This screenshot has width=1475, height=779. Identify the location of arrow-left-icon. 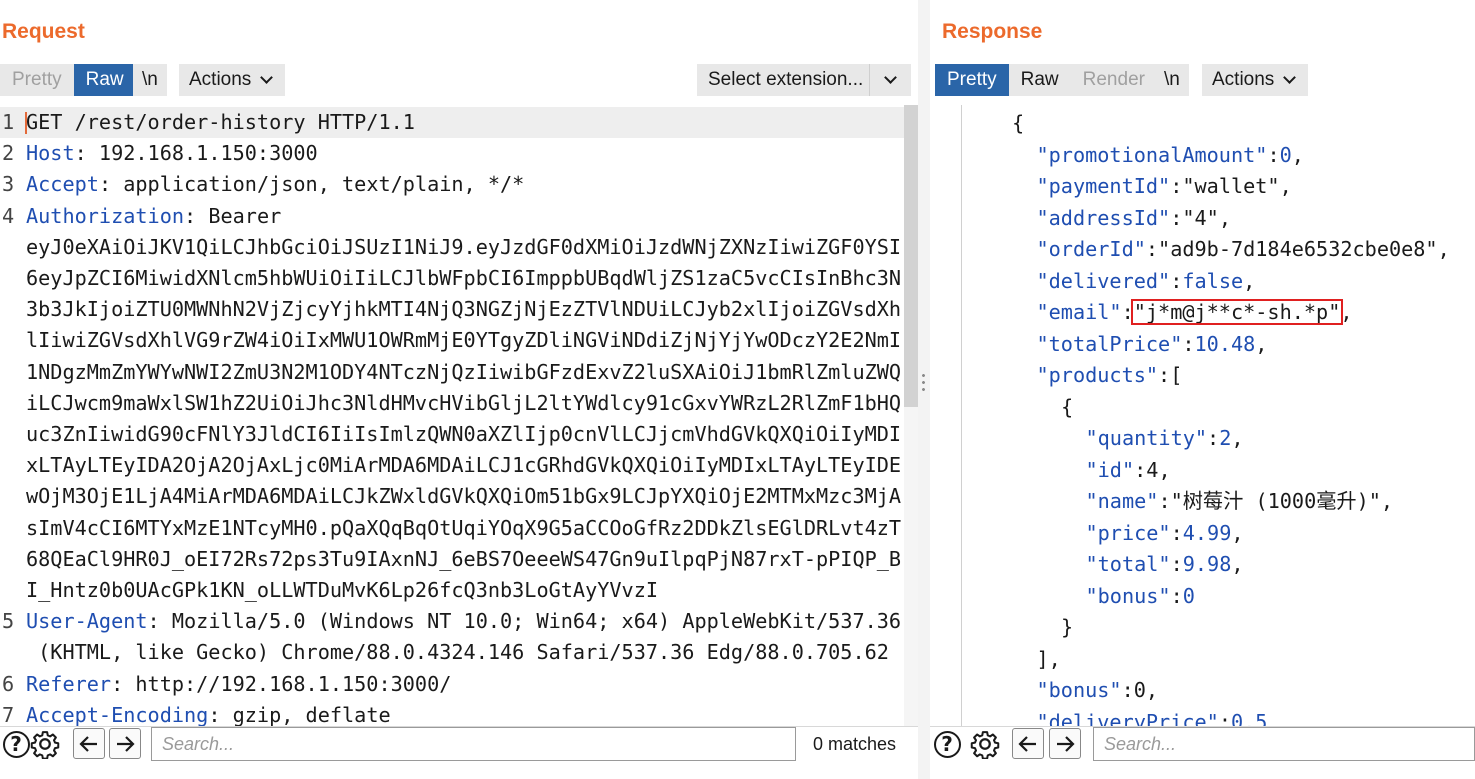
(1027, 743).